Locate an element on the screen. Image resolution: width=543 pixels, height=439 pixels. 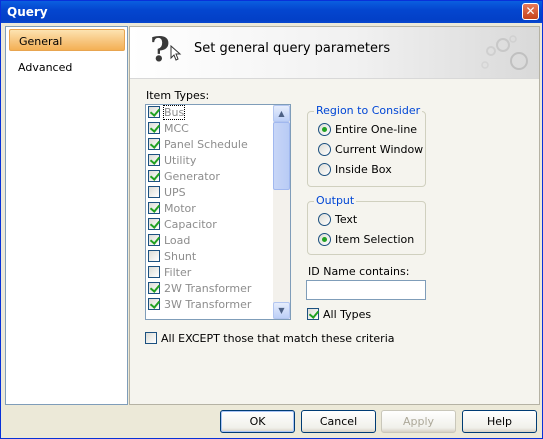
all-types-checkbox: All Types is located at coordinates (339, 314).